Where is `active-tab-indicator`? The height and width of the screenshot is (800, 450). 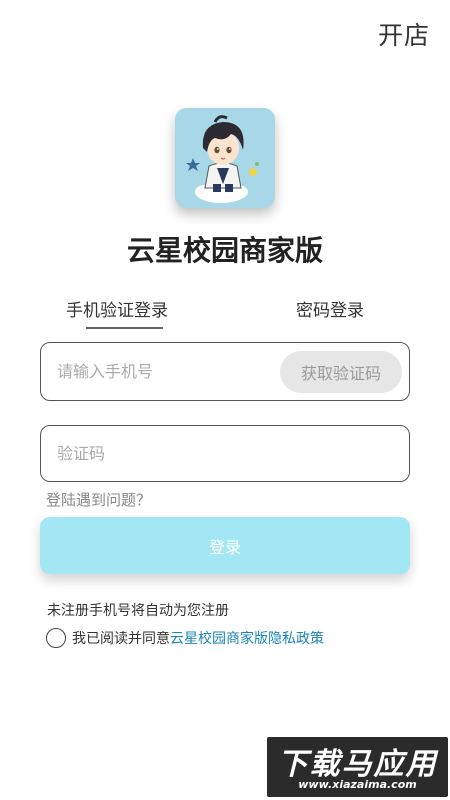
active-tab-indicator is located at coordinates (124, 328).